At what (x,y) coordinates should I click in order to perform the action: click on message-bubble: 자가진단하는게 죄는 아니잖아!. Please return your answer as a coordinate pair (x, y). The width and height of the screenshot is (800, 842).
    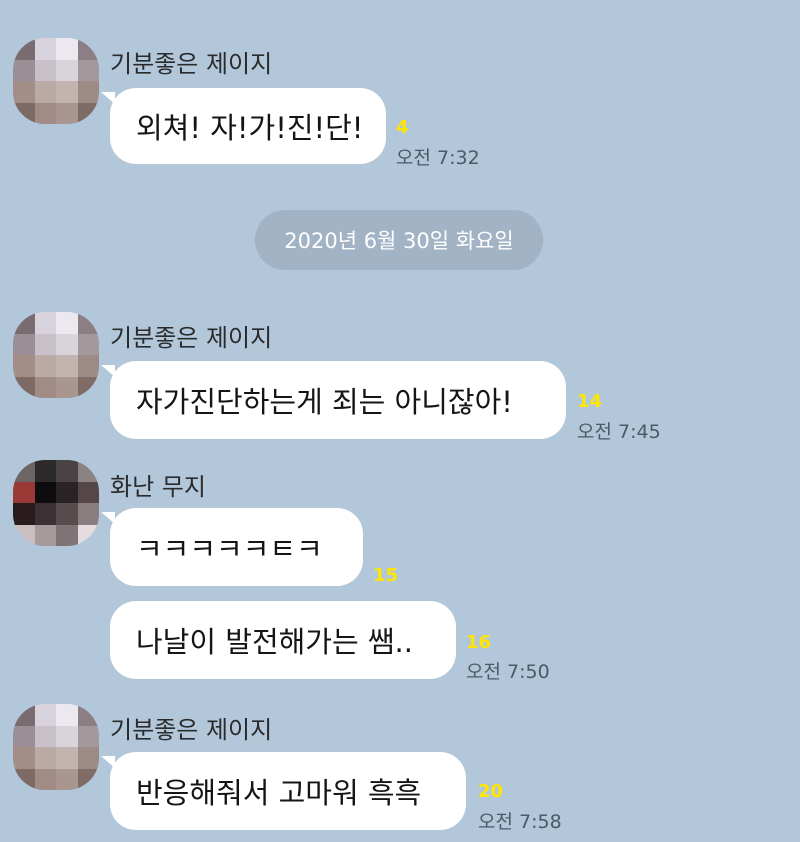
    Looking at the image, I should click on (333, 400).